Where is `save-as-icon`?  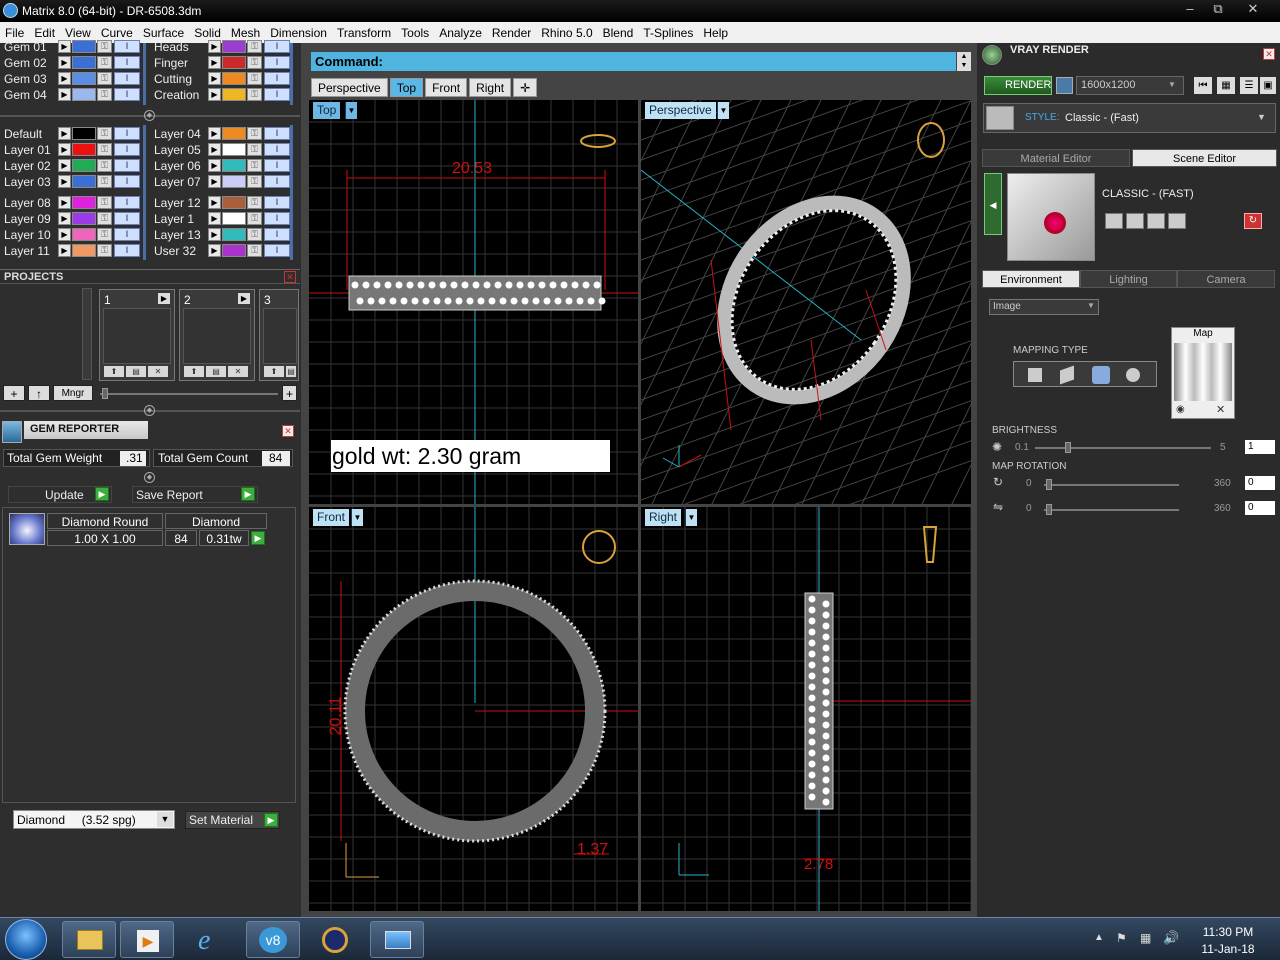
save-as-icon is located at coordinates (1135, 221).